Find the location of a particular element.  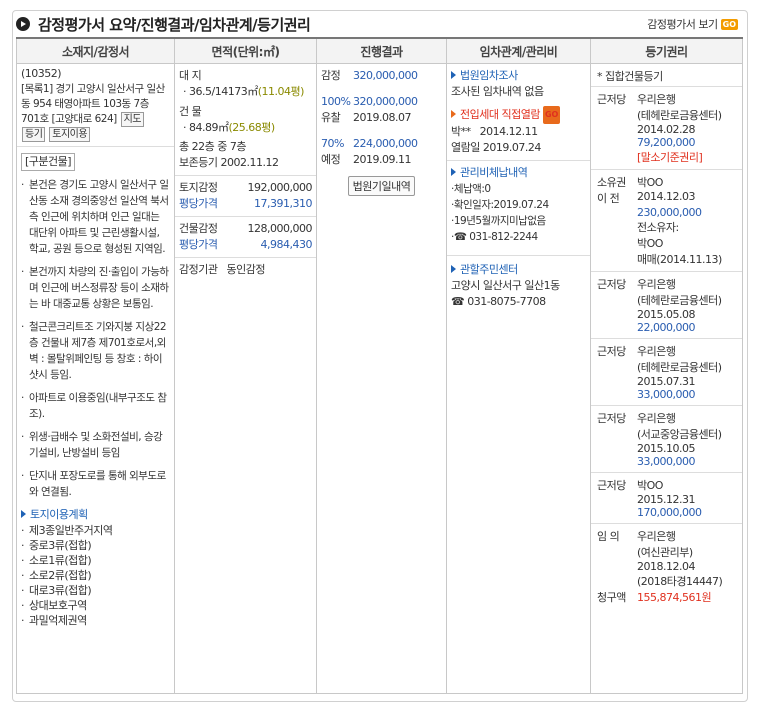

court-date-button: 법원기일내역 is located at coordinates (381, 186).